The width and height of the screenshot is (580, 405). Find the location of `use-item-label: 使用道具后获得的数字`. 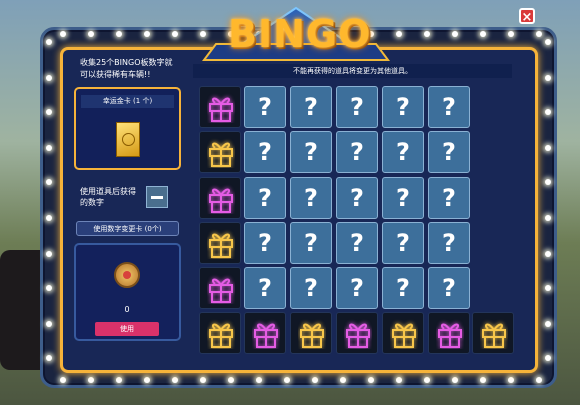

use-item-label: 使用道具后获得的数字 is located at coordinates (108, 197).